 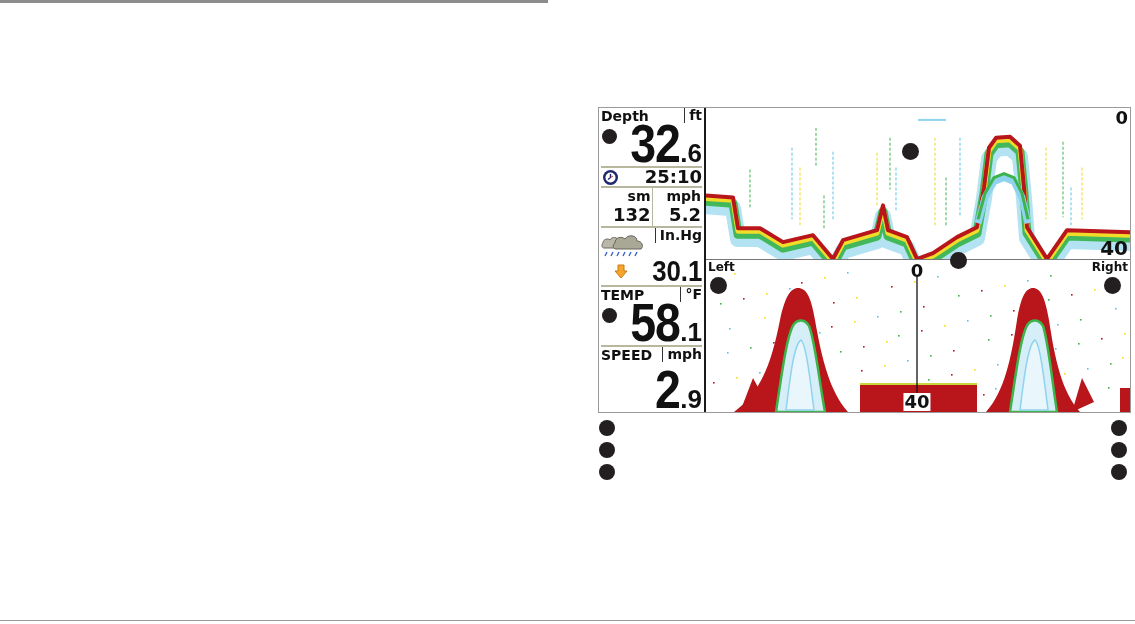 What do you see at coordinates (625, 116) in the screenshot?
I see `readout-label: Depth` at bounding box center [625, 116].